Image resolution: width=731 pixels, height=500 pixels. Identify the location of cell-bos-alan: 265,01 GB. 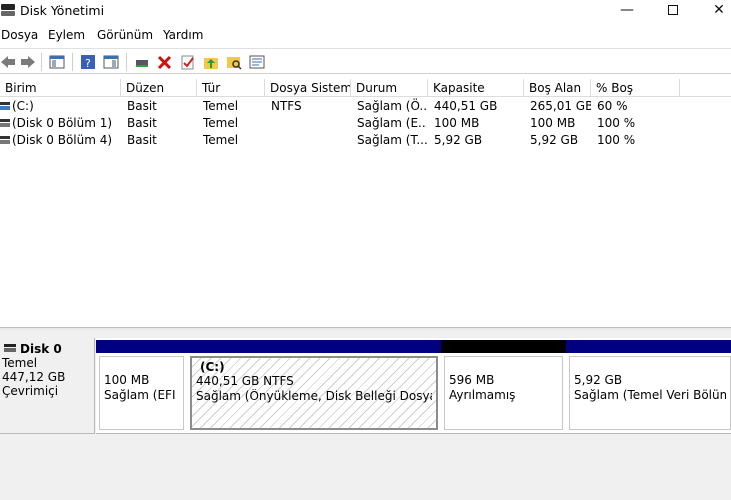
(560, 106).